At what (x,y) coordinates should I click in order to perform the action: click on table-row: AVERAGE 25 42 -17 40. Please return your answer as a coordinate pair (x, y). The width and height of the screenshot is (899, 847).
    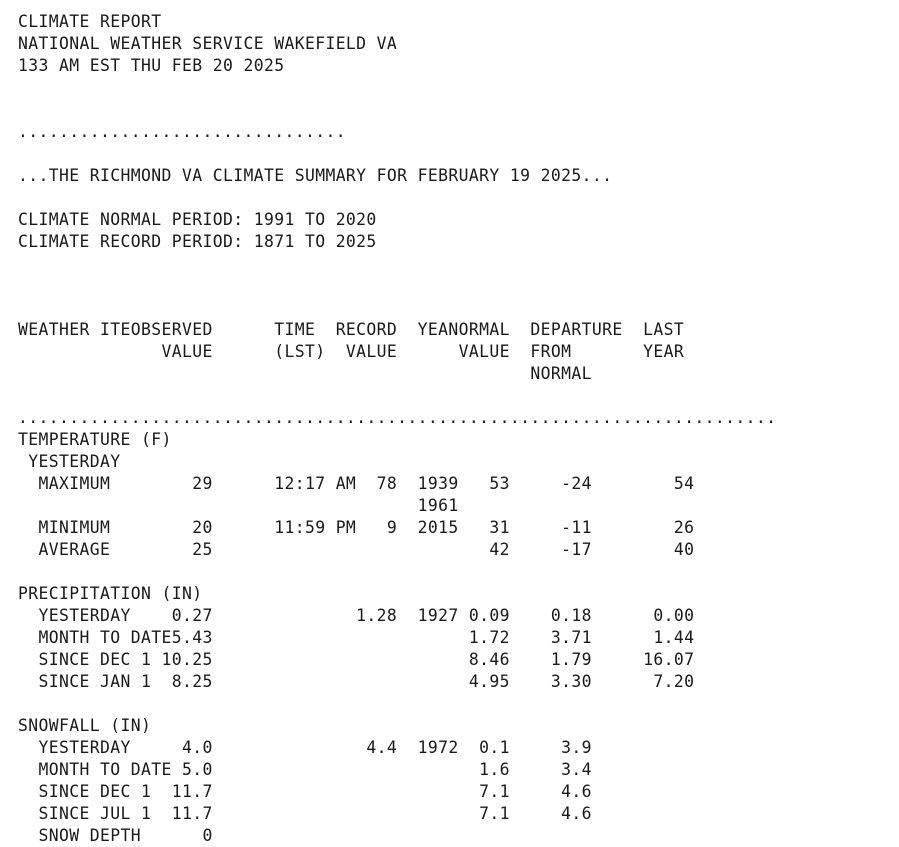
    Looking at the image, I should click on (356, 549).